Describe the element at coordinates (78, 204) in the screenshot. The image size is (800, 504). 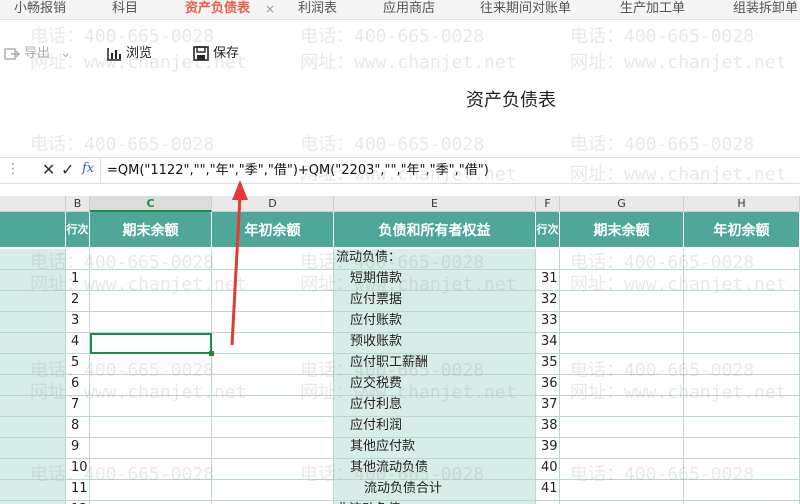
I see `column-header-b: B` at that location.